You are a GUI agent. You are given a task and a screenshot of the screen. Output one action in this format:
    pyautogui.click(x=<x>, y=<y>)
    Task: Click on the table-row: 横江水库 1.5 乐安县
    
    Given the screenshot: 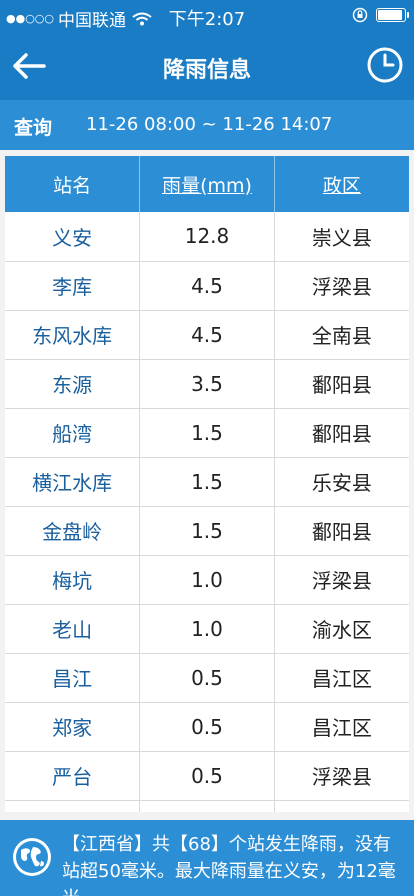 What is the action you would take?
    pyautogui.click(x=207, y=482)
    